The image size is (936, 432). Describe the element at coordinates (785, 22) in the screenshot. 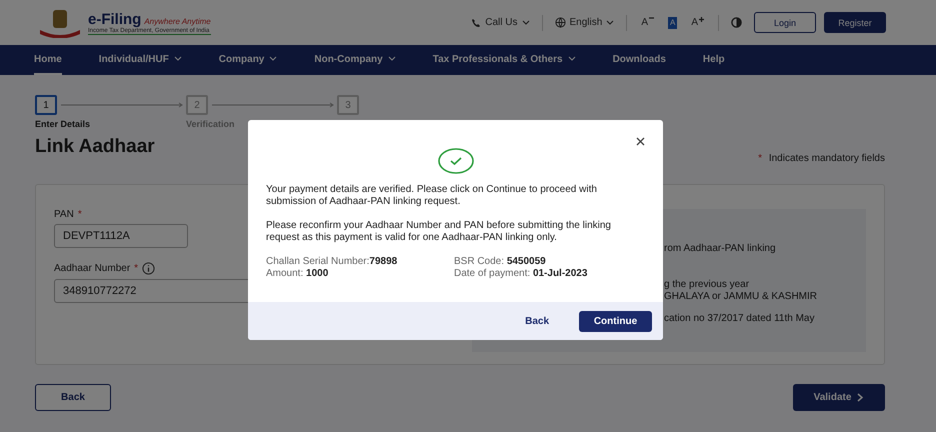

I see `login-button: Login` at that location.